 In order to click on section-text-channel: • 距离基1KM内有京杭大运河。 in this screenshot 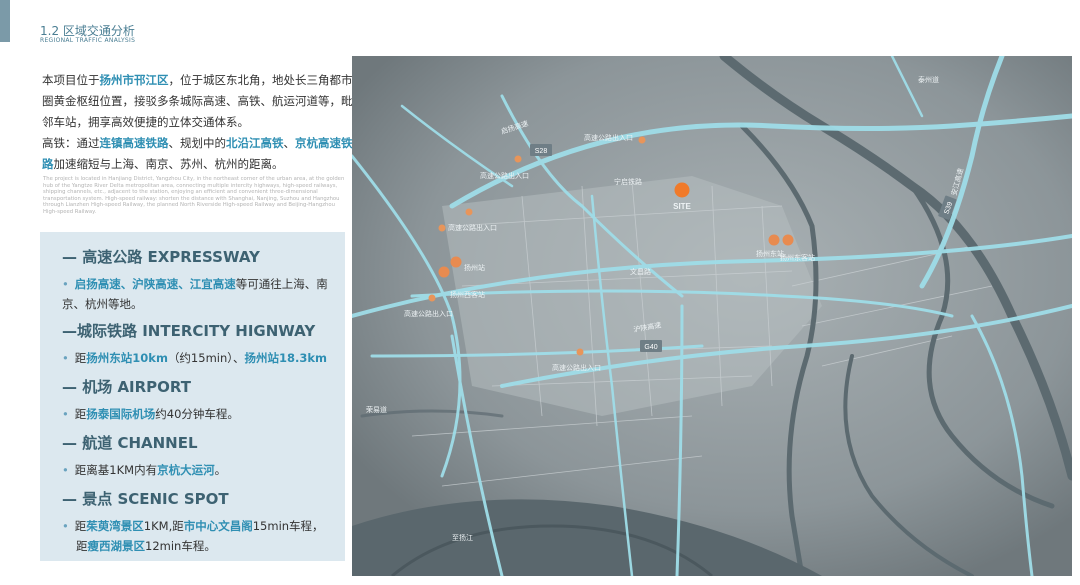, I will do `click(144, 470)`.